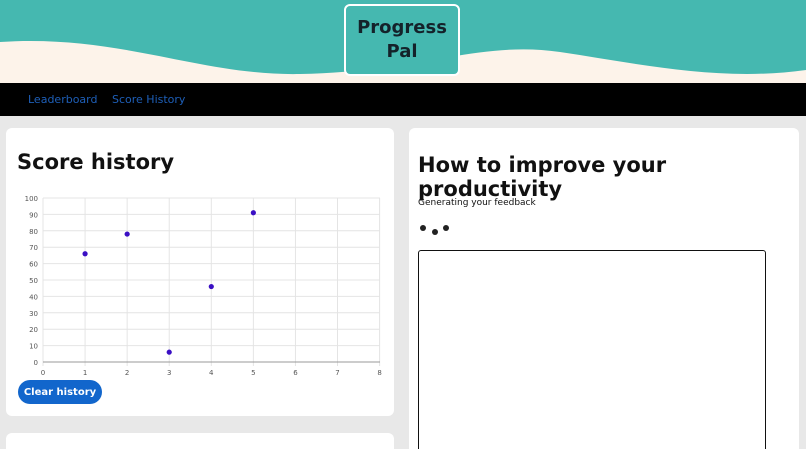 The width and height of the screenshot is (806, 449). Describe the element at coordinates (169, 373) in the screenshot. I see `x-tick-label: 3` at that location.